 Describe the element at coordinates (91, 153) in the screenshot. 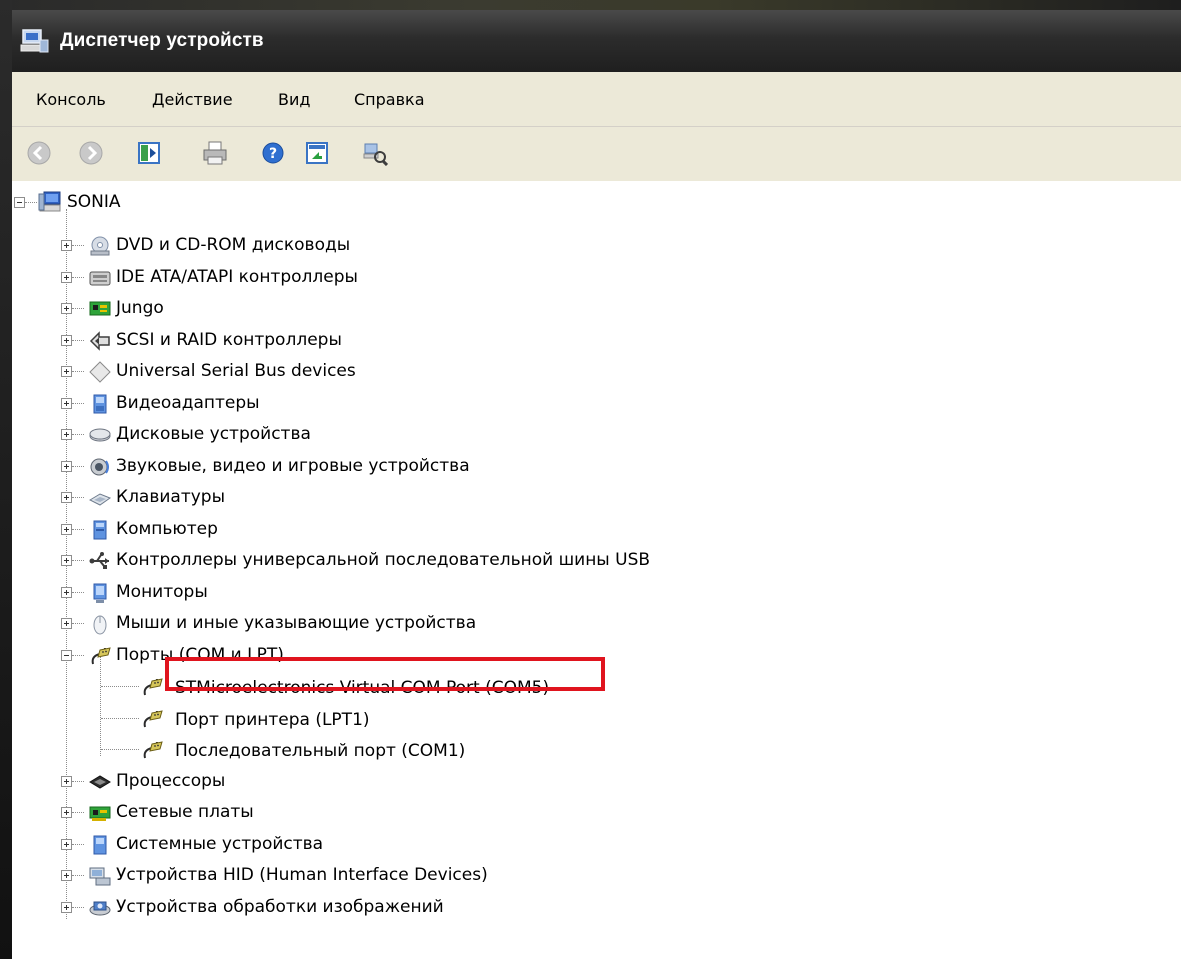

I see `forward-icon` at that location.